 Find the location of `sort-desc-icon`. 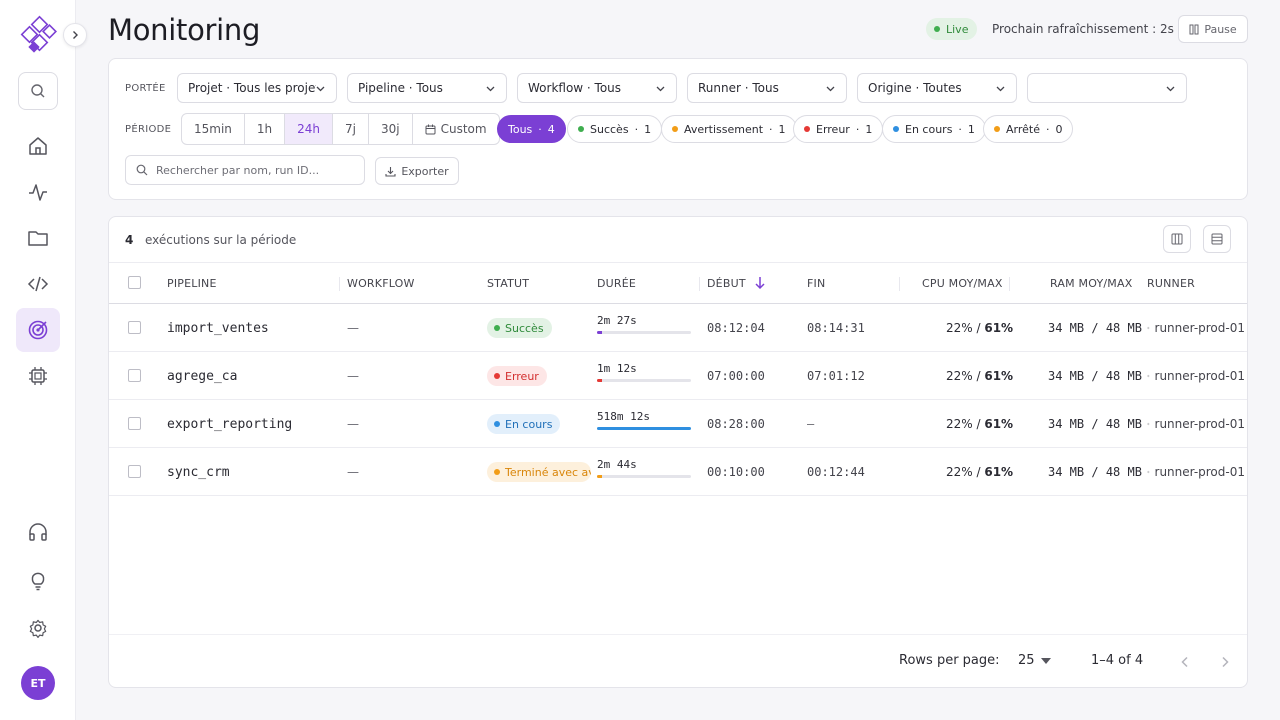

sort-desc-icon is located at coordinates (760, 283).